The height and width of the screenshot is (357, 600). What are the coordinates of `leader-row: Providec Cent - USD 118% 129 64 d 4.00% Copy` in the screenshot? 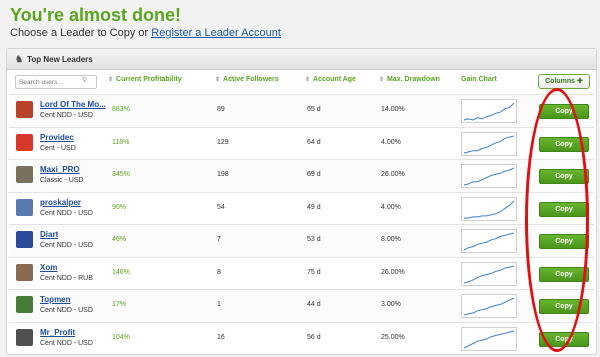 It's located at (301, 143).